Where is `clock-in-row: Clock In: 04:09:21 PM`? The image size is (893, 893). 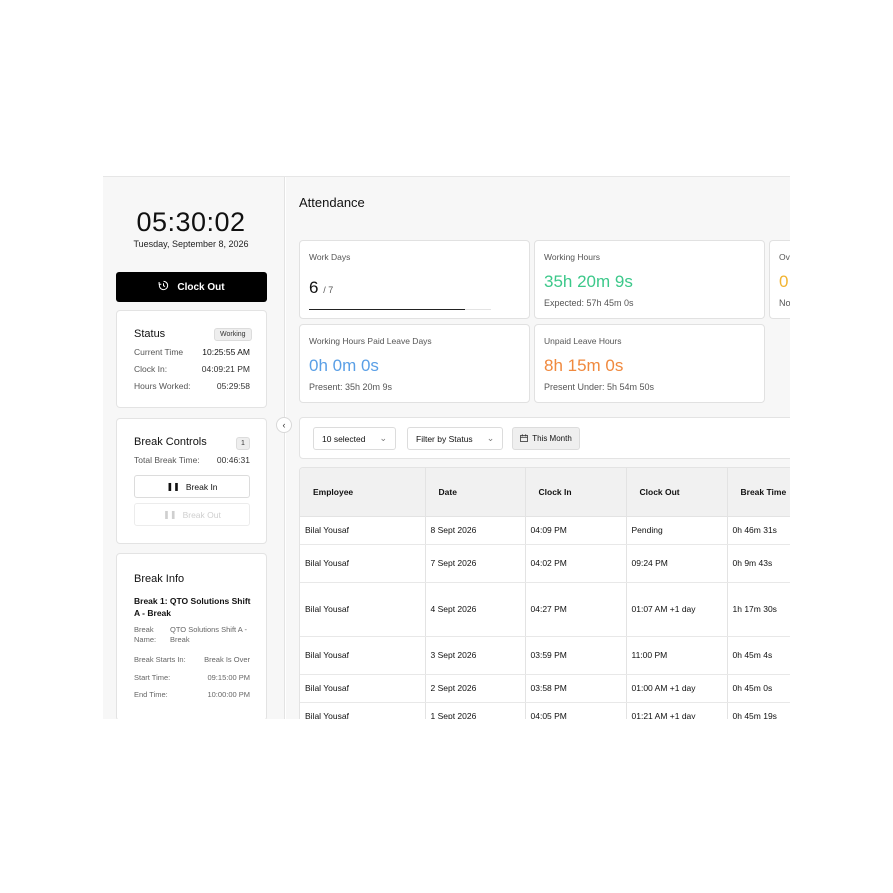 clock-in-row: Clock In: 04:09:21 PM is located at coordinates (192, 369).